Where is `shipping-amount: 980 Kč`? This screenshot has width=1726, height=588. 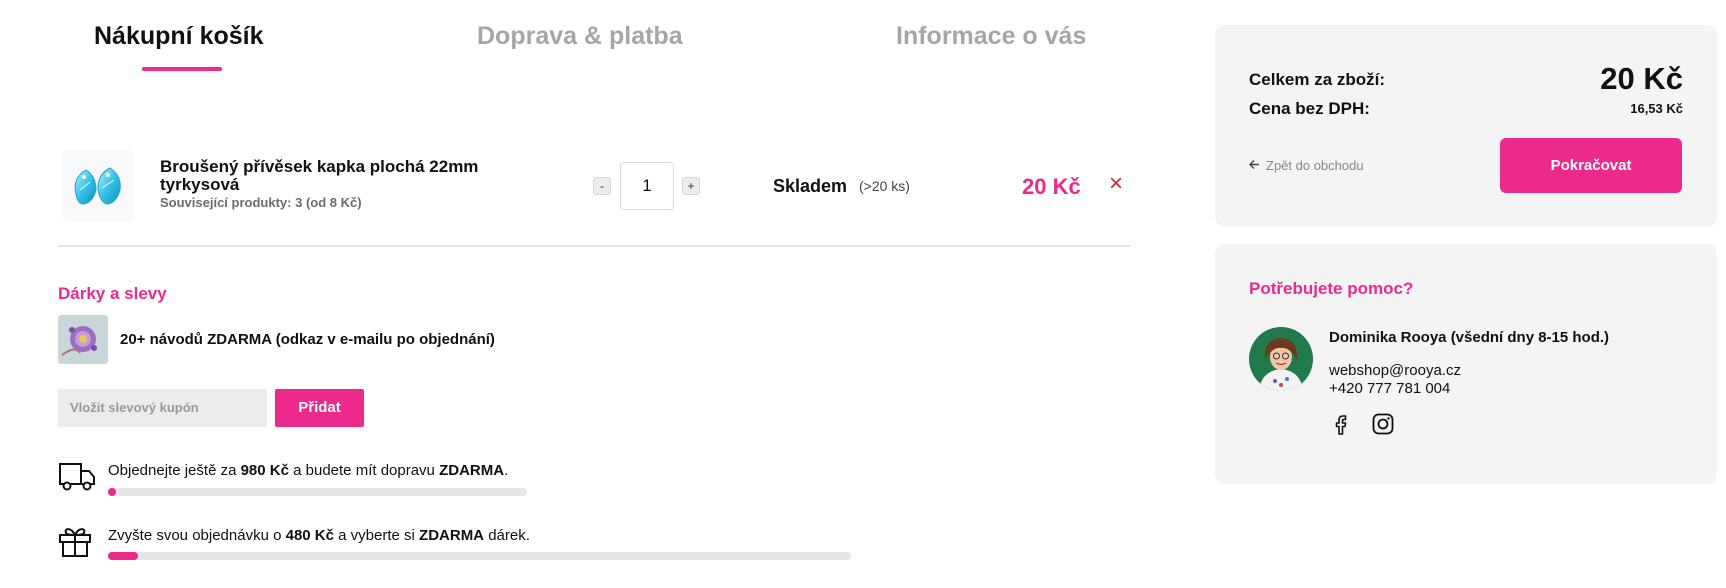 shipping-amount: 980 Kč is located at coordinates (264, 470).